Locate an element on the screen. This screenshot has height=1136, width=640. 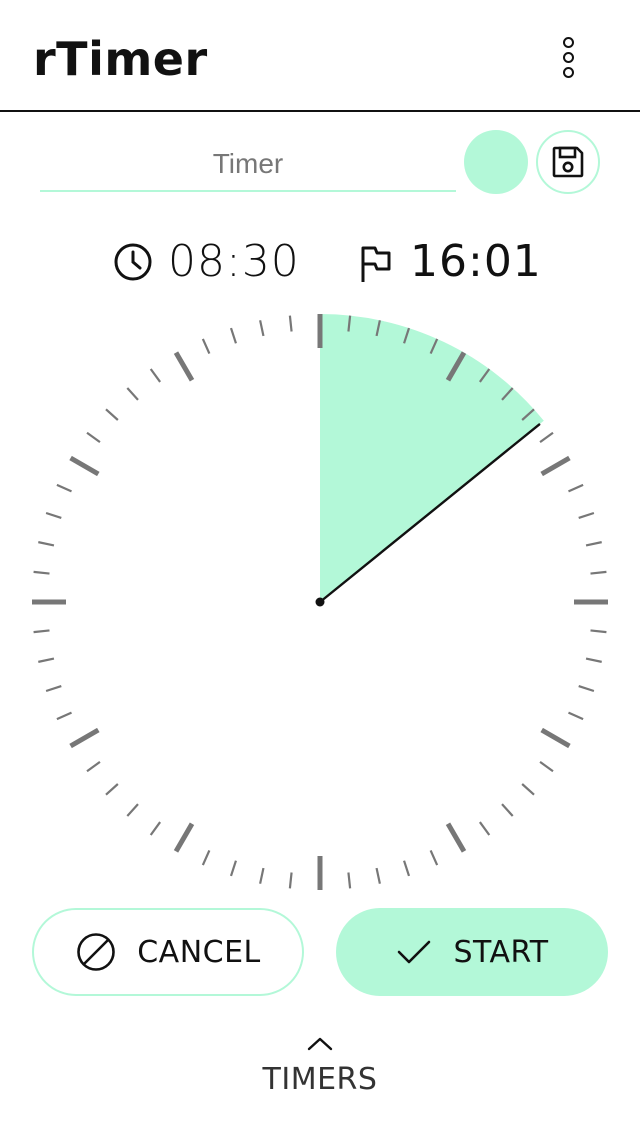
timer-name-field is located at coordinates (248, 165).